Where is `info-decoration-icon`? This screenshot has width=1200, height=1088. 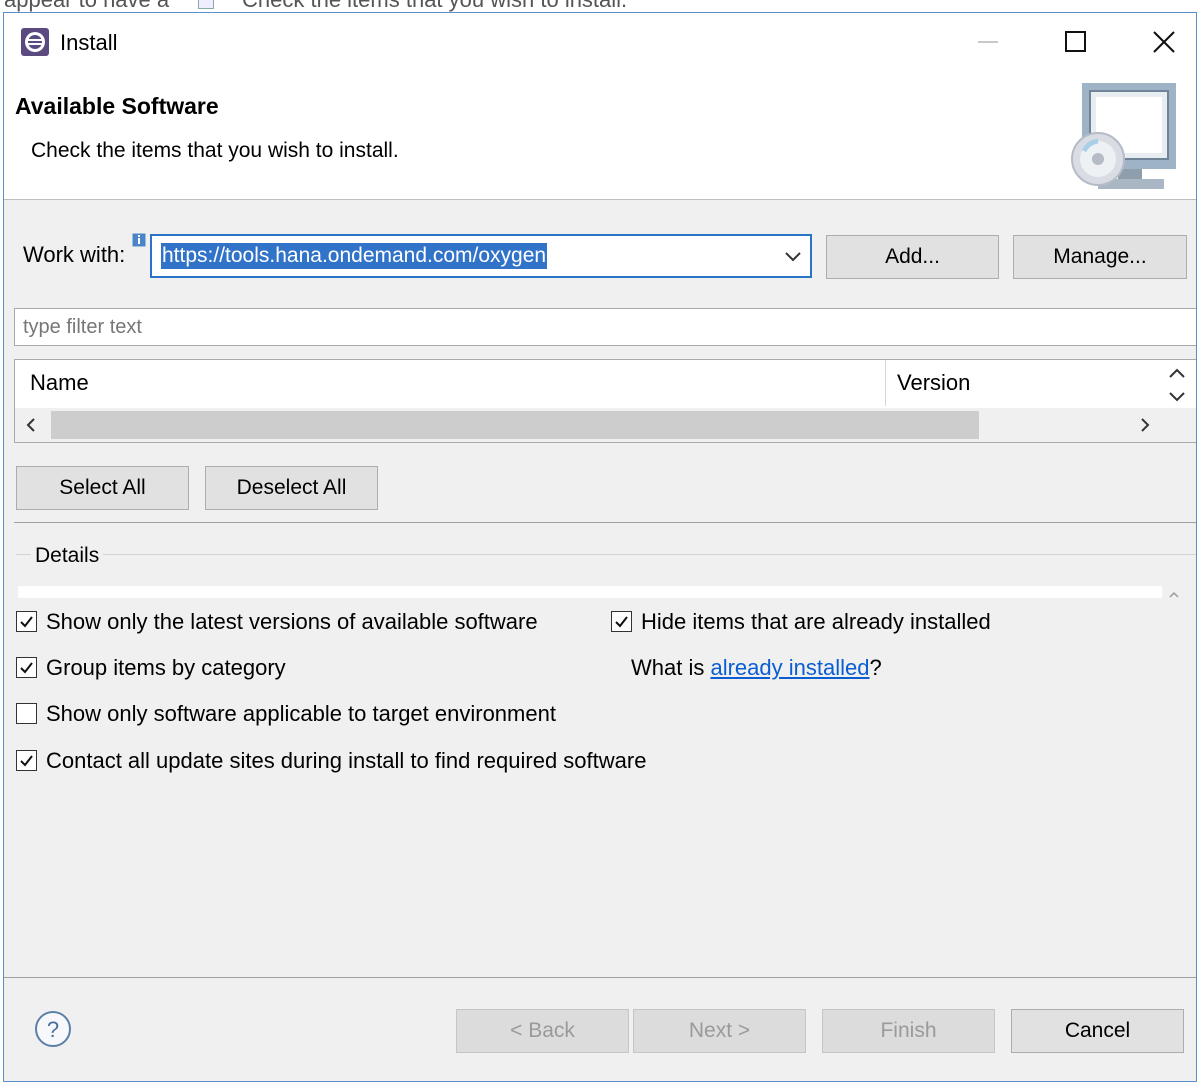
info-decoration-icon is located at coordinates (139, 240).